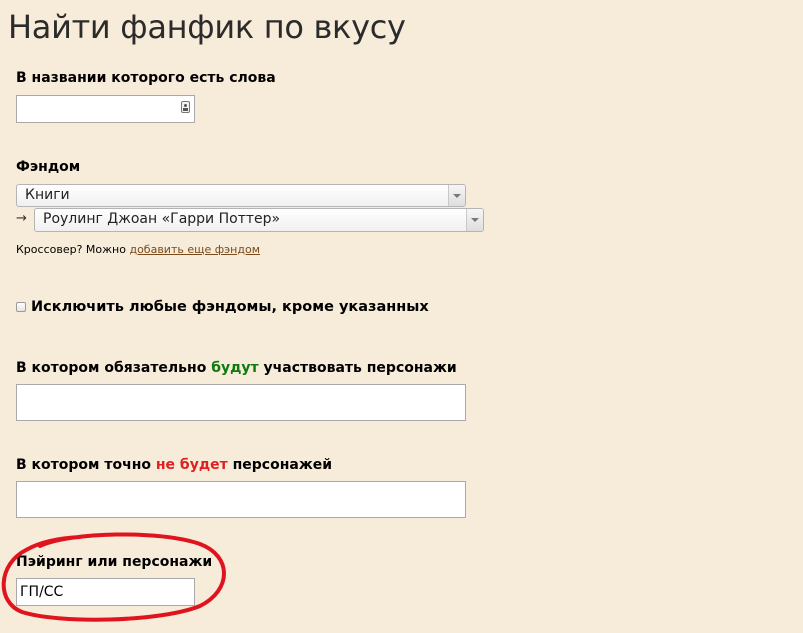 Image resolution: width=803 pixels, height=633 pixels. I want to click on characters-included-label-end: участвовать персонажи, so click(357, 368).